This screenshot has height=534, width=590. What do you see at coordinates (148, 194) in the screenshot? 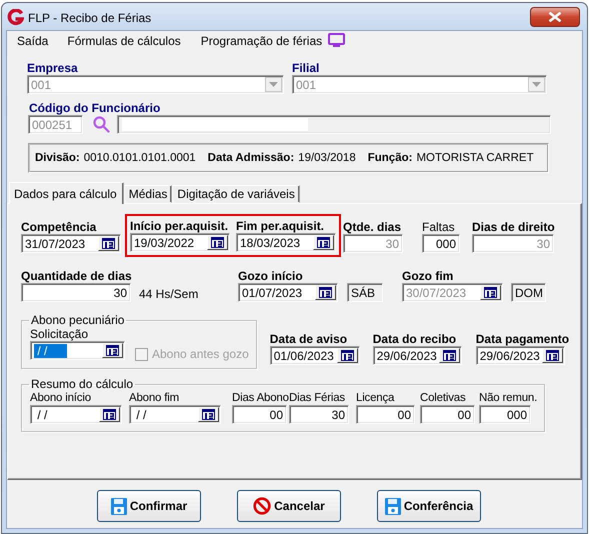
I see `tab: Médias` at bounding box center [148, 194].